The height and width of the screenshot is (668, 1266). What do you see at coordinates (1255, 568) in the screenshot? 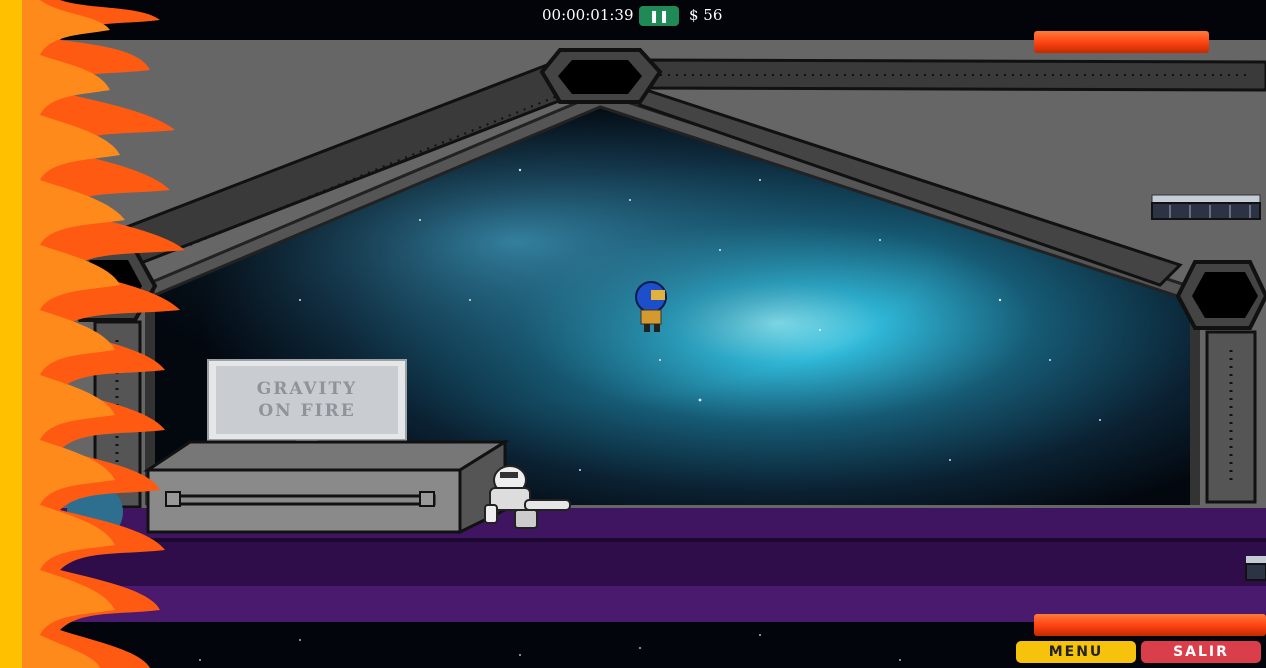
I see `metal-platform-lower` at bounding box center [1255, 568].